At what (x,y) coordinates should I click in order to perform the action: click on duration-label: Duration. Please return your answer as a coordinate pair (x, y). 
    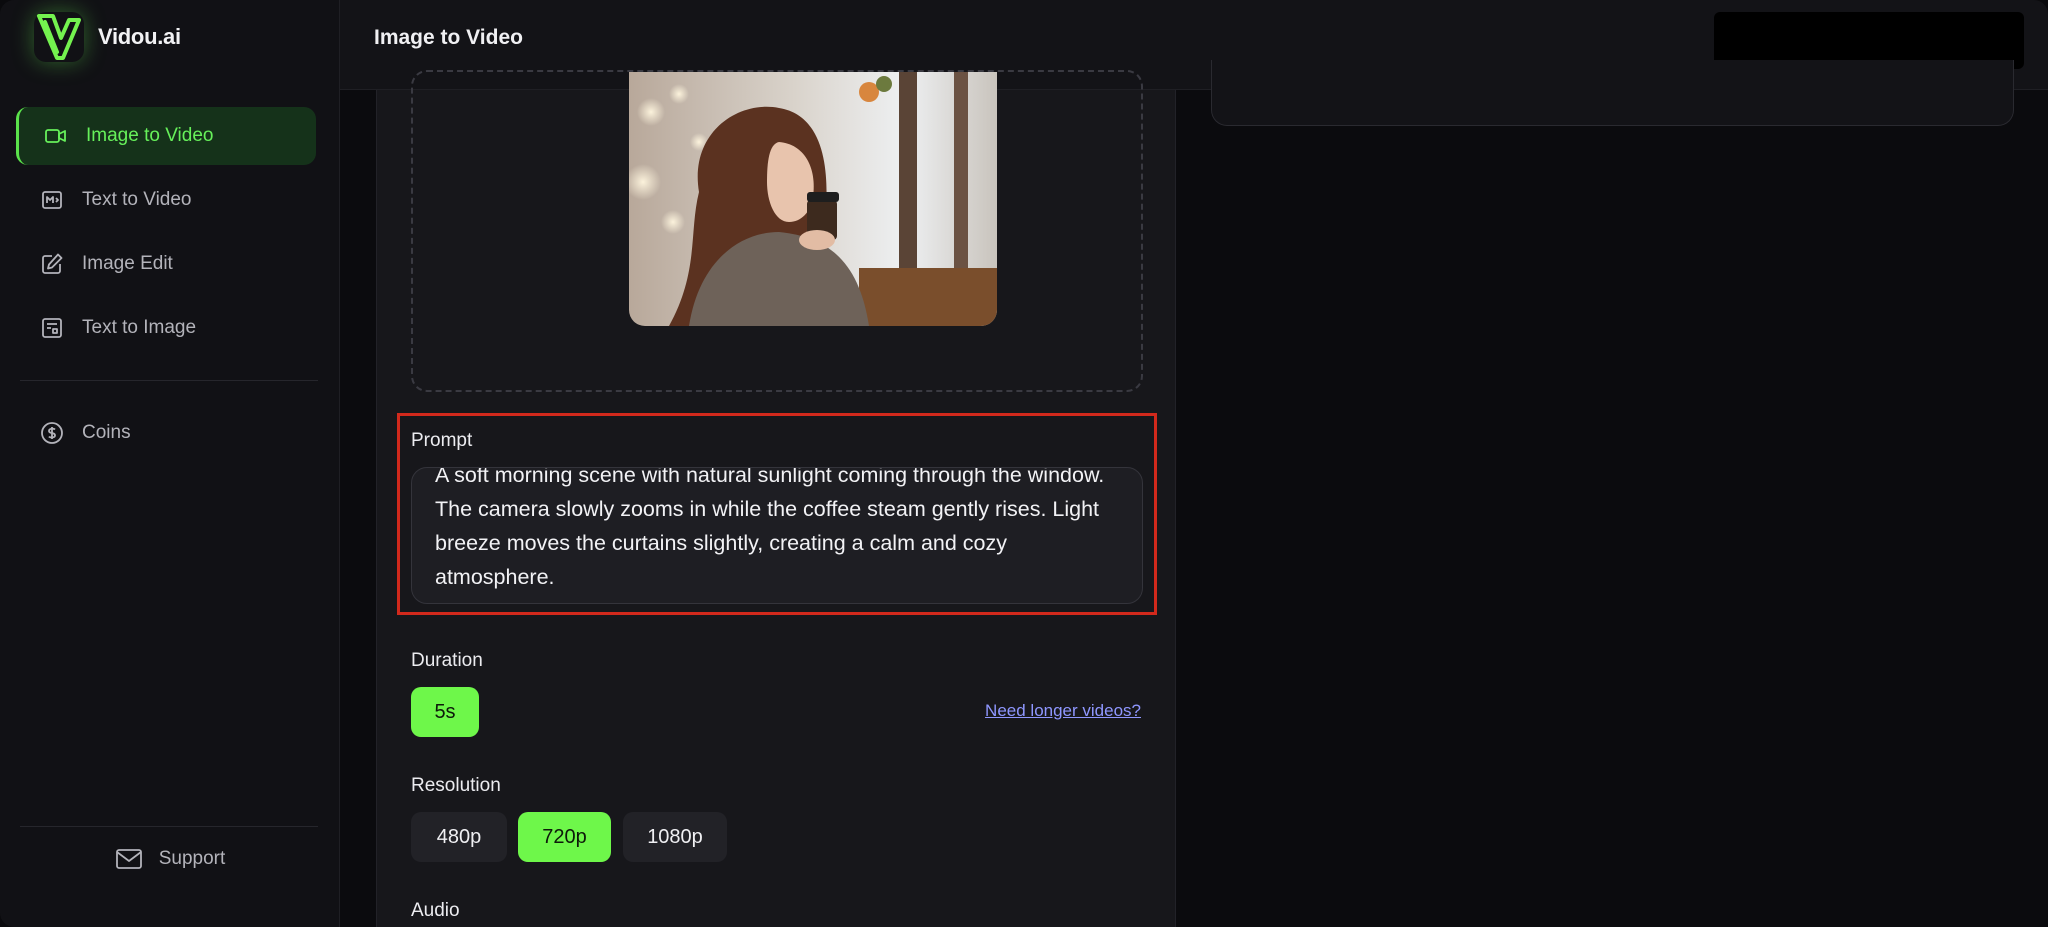
    Looking at the image, I should click on (447, 660).